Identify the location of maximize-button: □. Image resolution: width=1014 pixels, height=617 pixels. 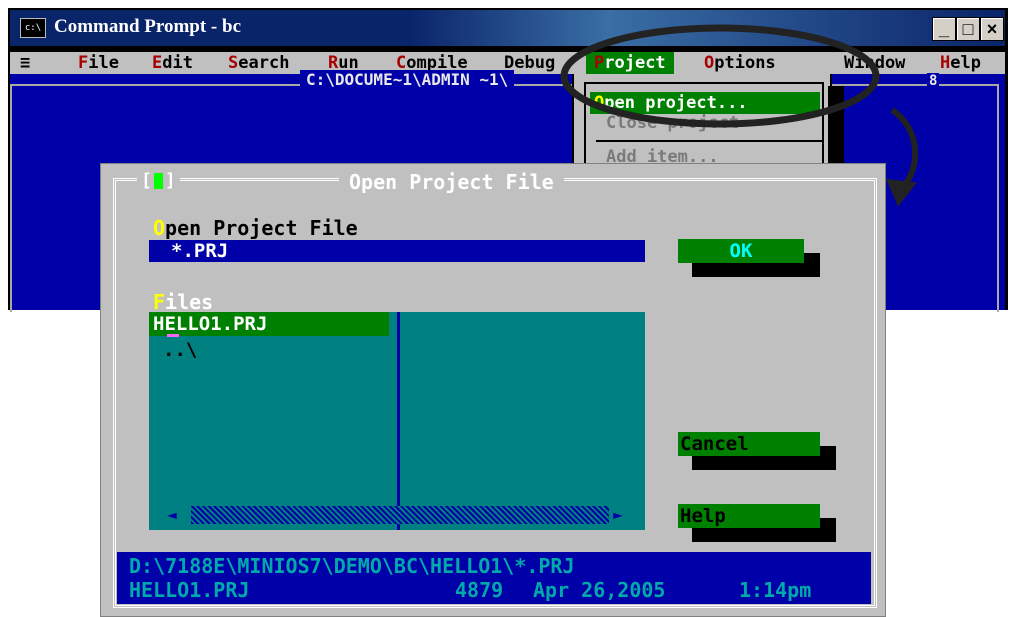
(968, 29).